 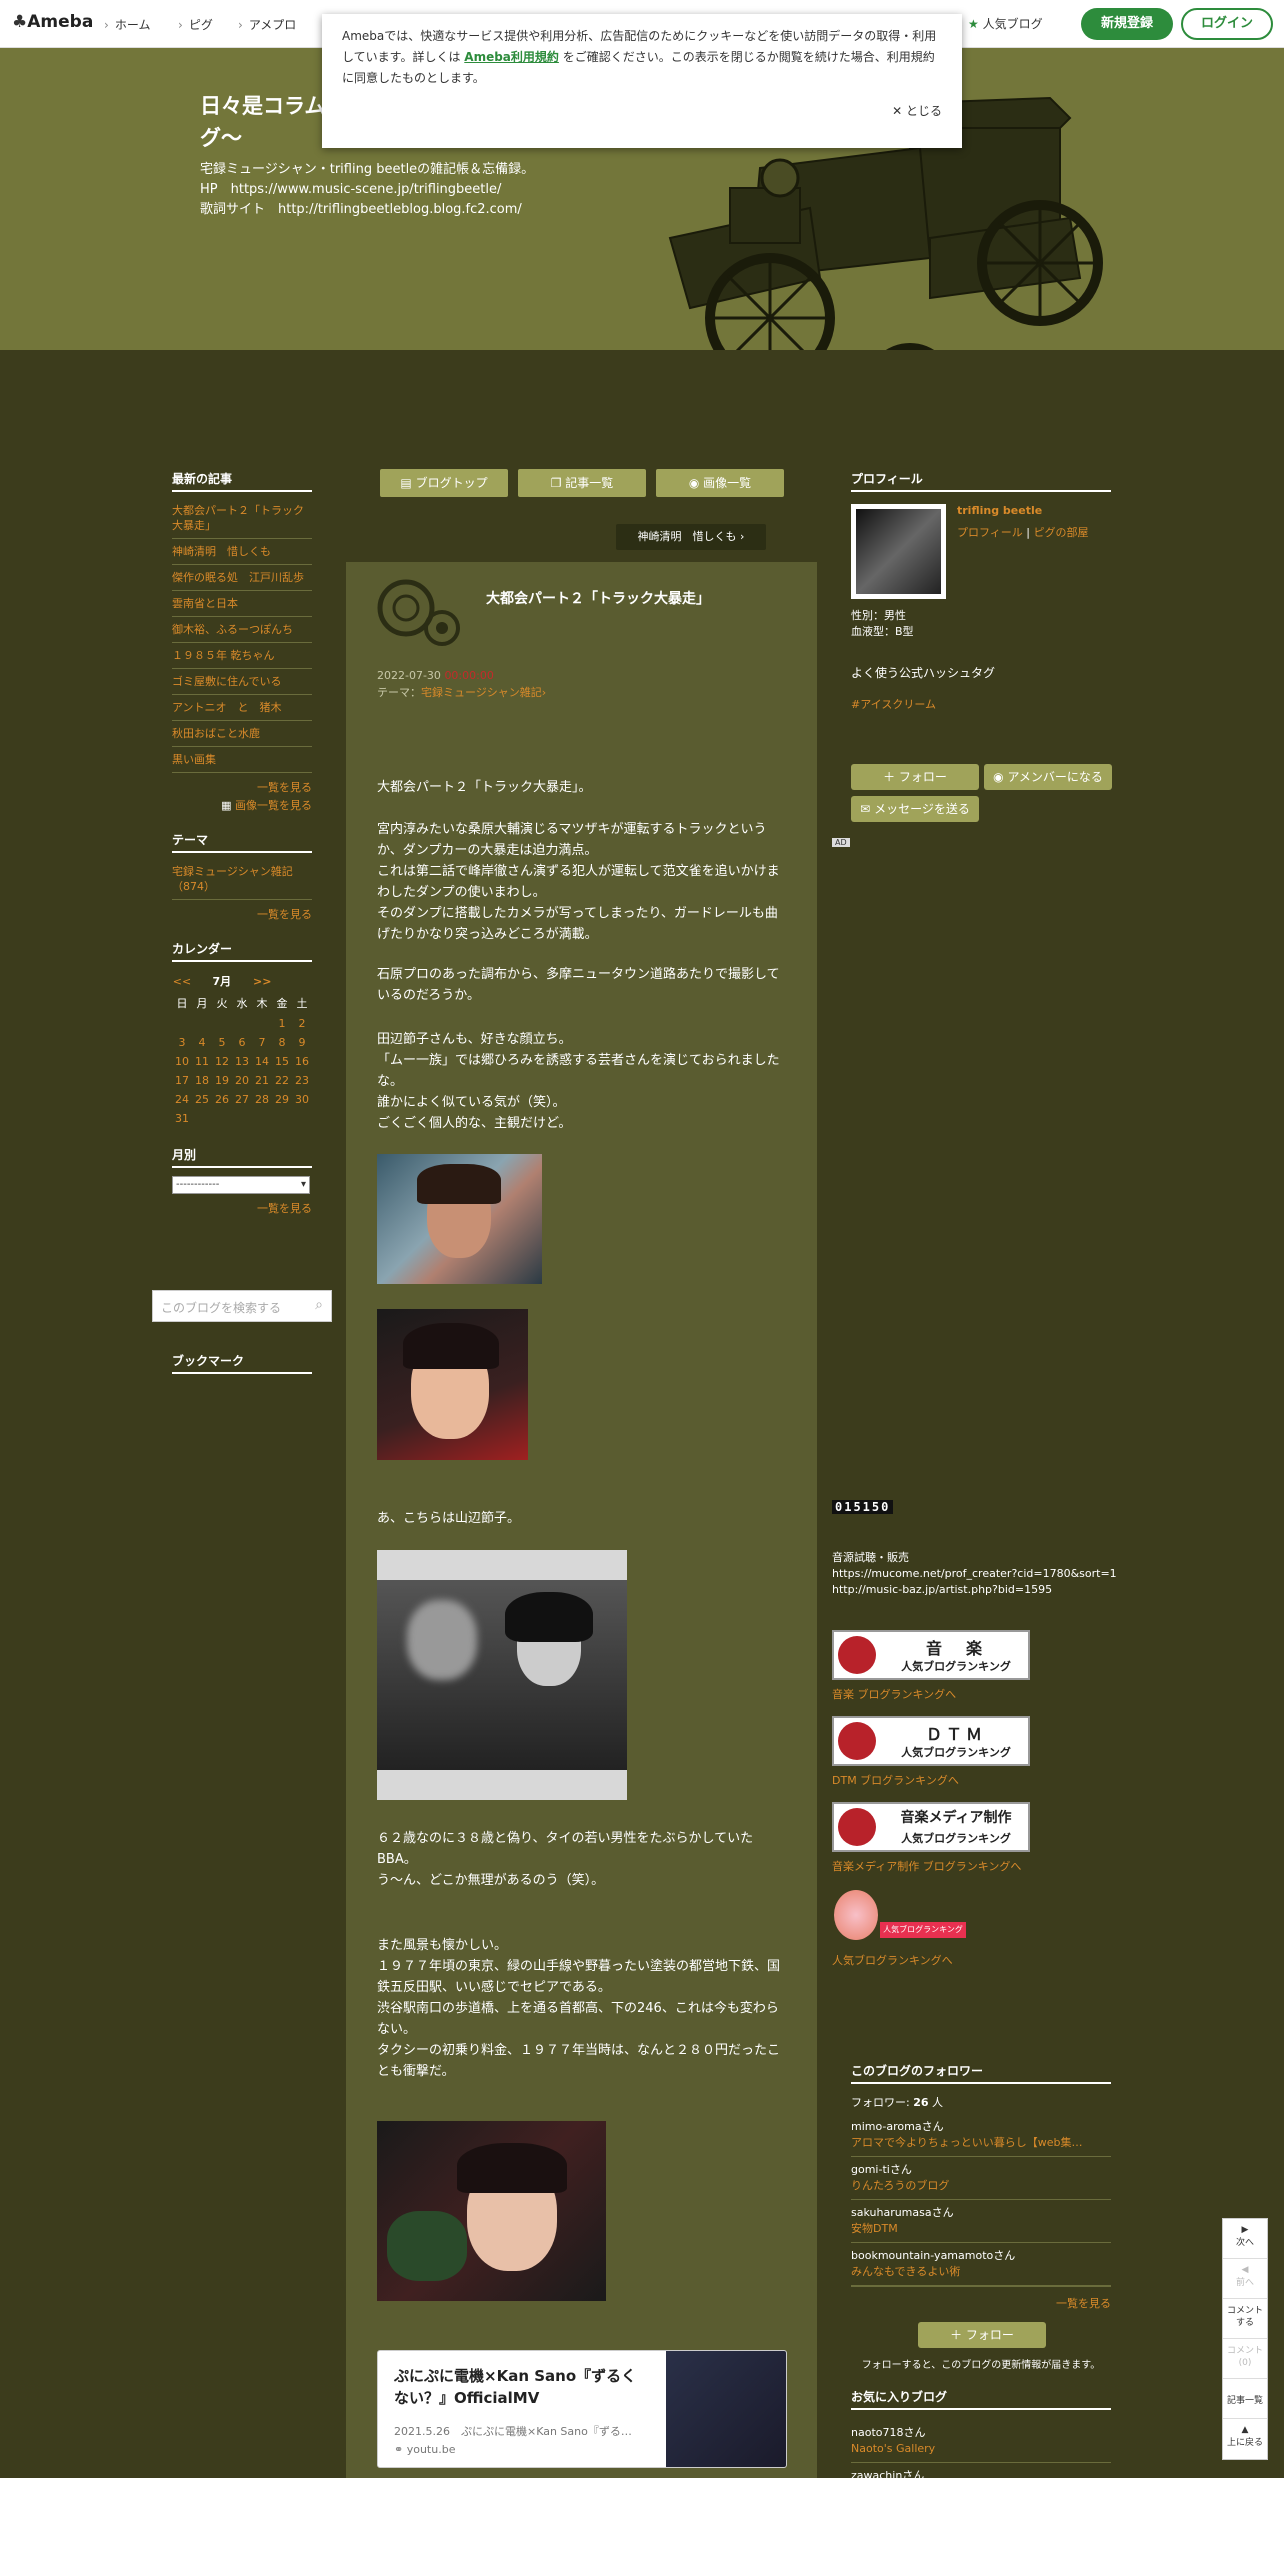 I want to click on profile-avatar, so click(x=898, y=551).